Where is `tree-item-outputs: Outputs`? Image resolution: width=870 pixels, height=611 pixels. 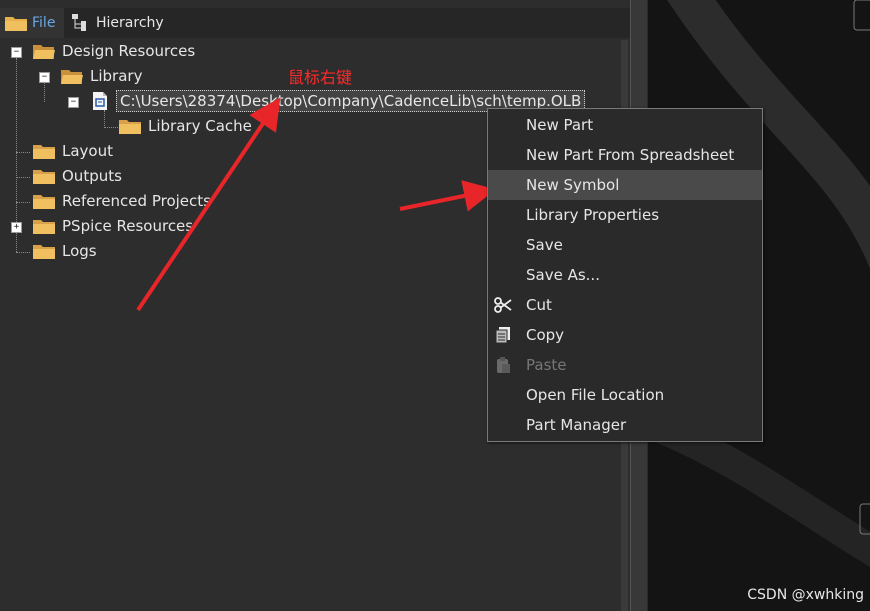 tree-item-outputs: Outputs is located at coordinates (77, 176).